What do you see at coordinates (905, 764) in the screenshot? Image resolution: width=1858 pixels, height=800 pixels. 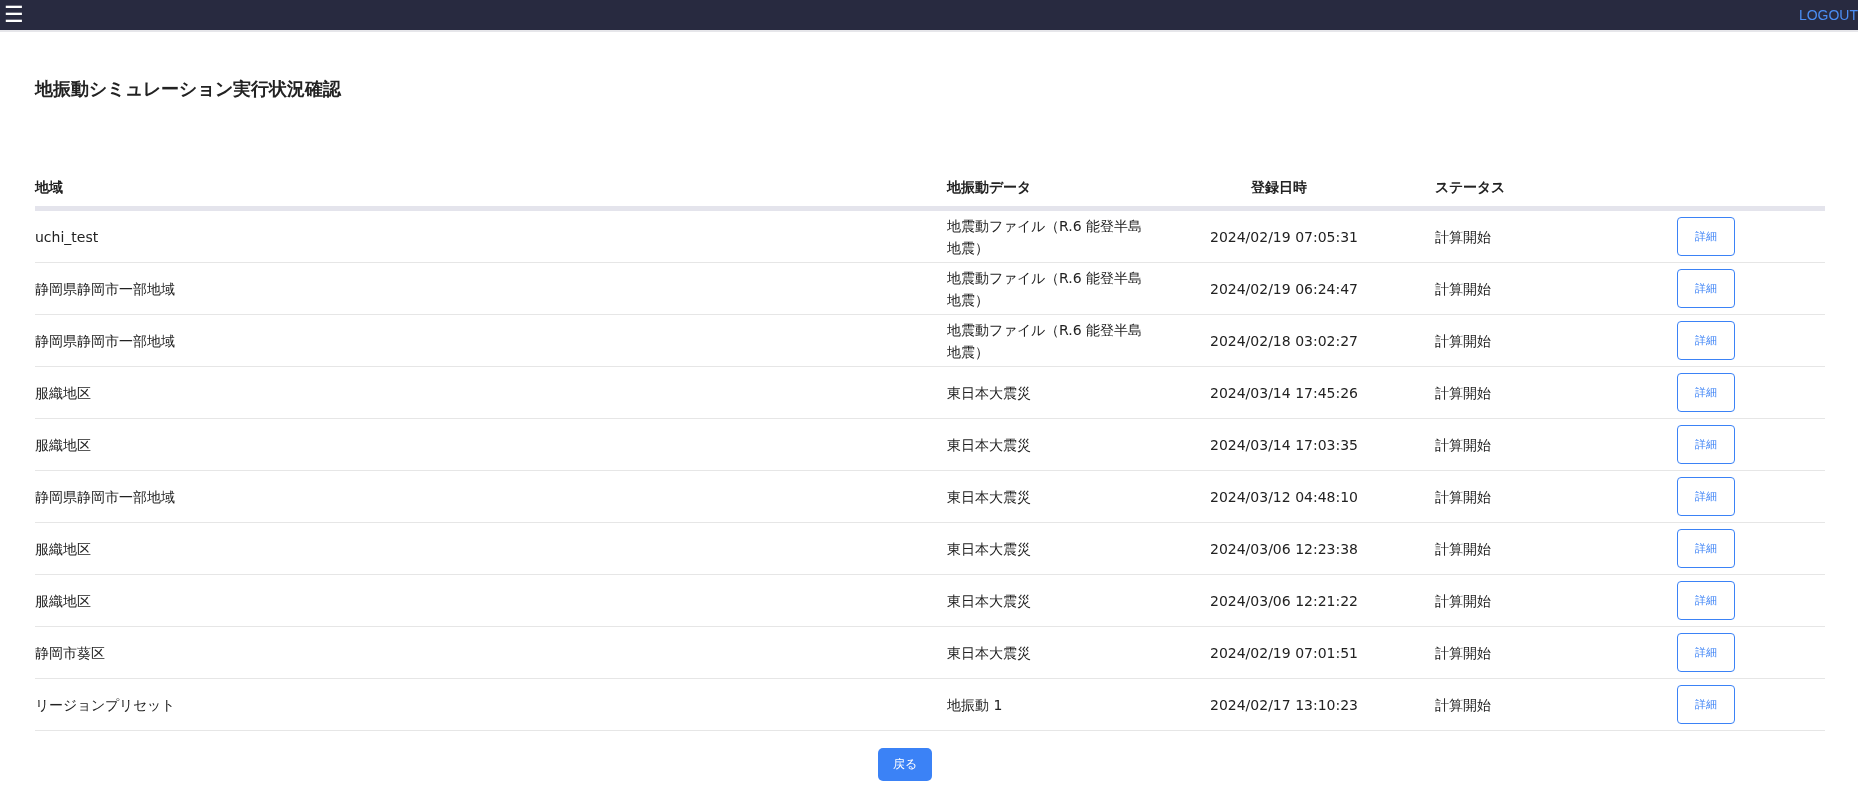 I see `back-button: 戻る` at bounding box center [905, 764].